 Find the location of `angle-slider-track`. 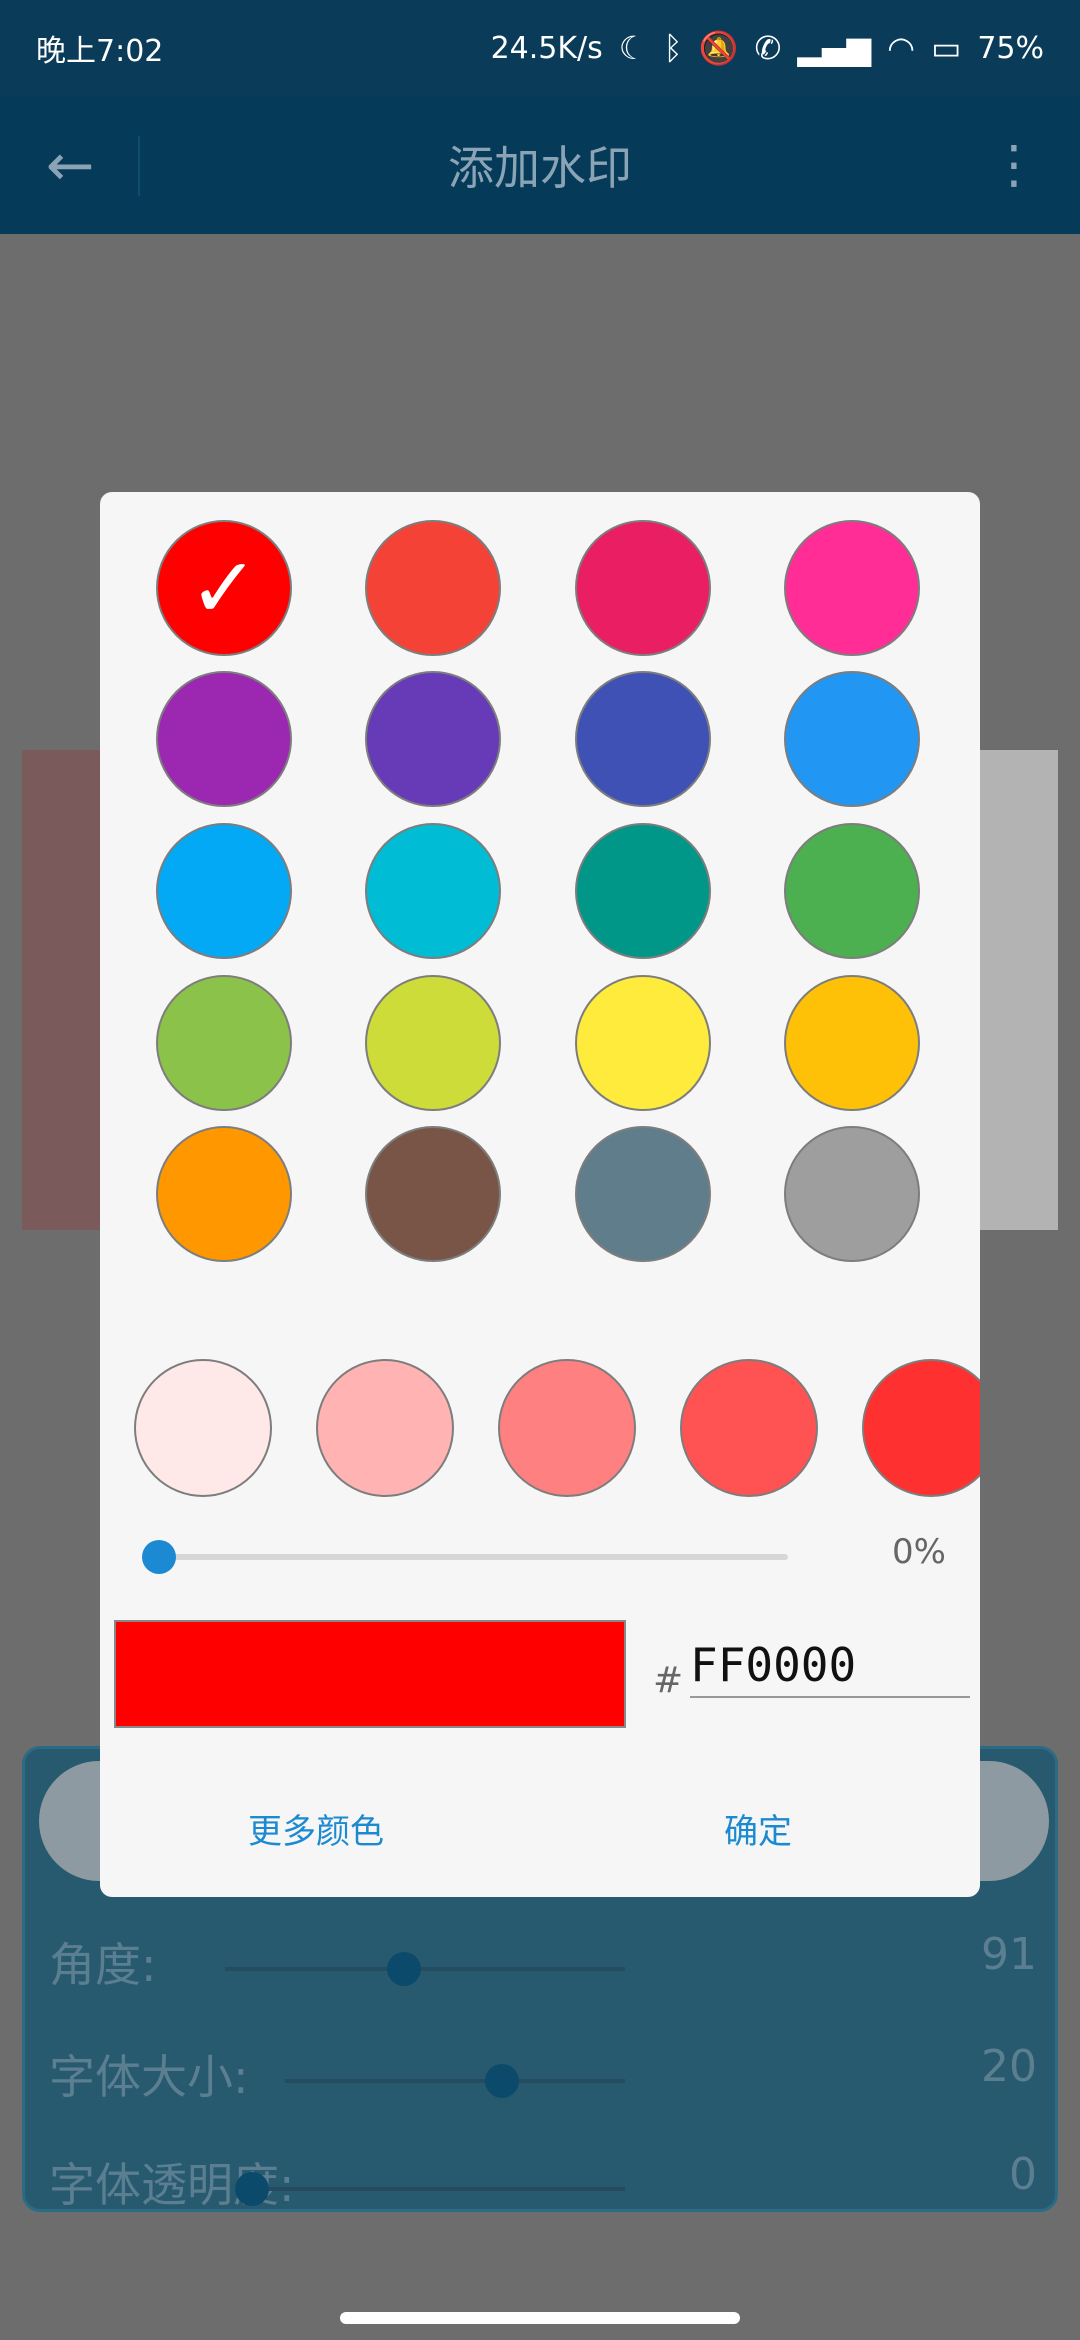

angle-slider-track is located at coordinates (425, 1969).